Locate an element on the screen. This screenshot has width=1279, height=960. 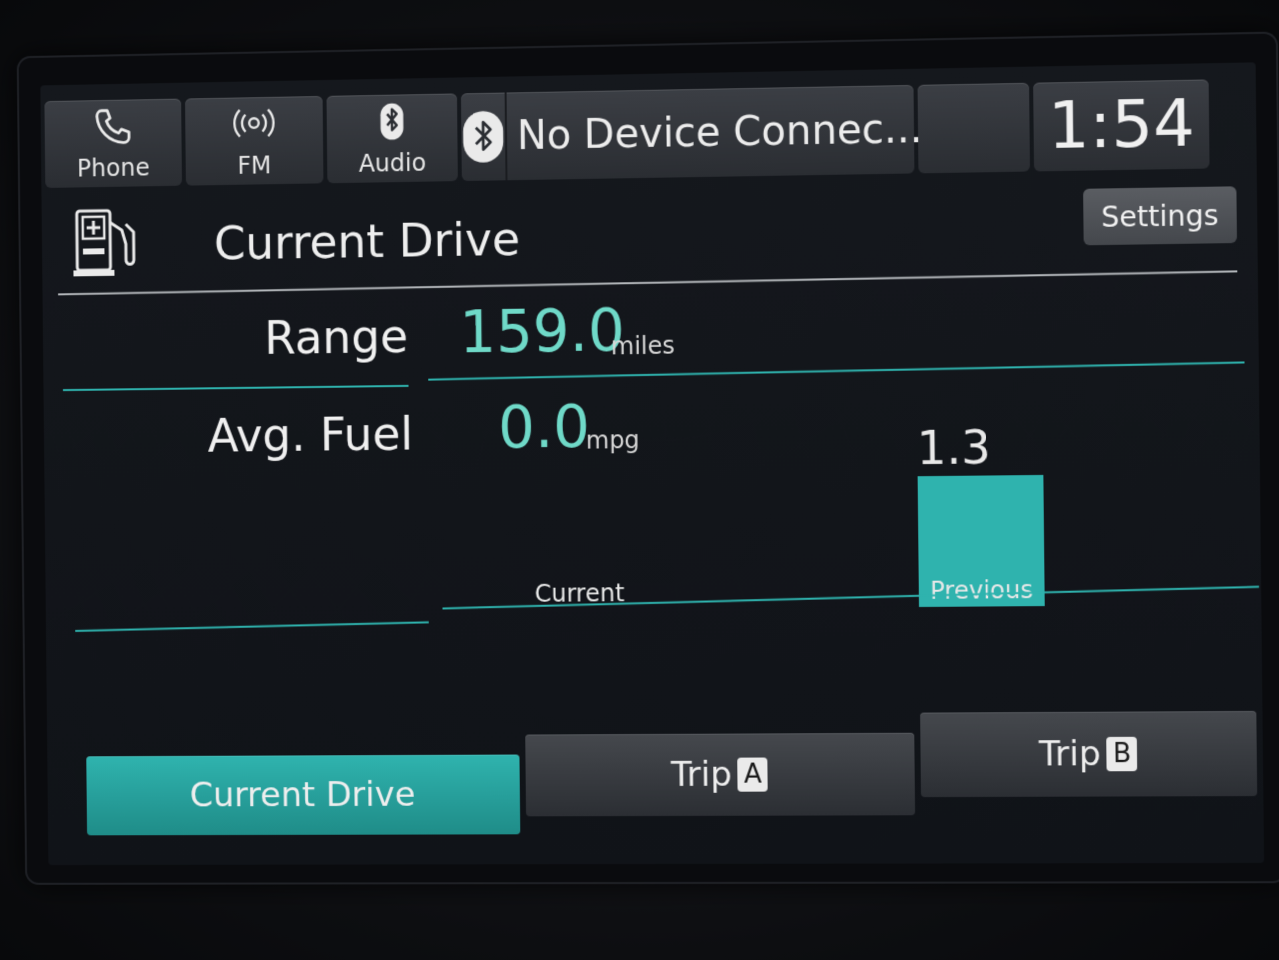
tab-tag: B is located at coordinates (1122, 754).